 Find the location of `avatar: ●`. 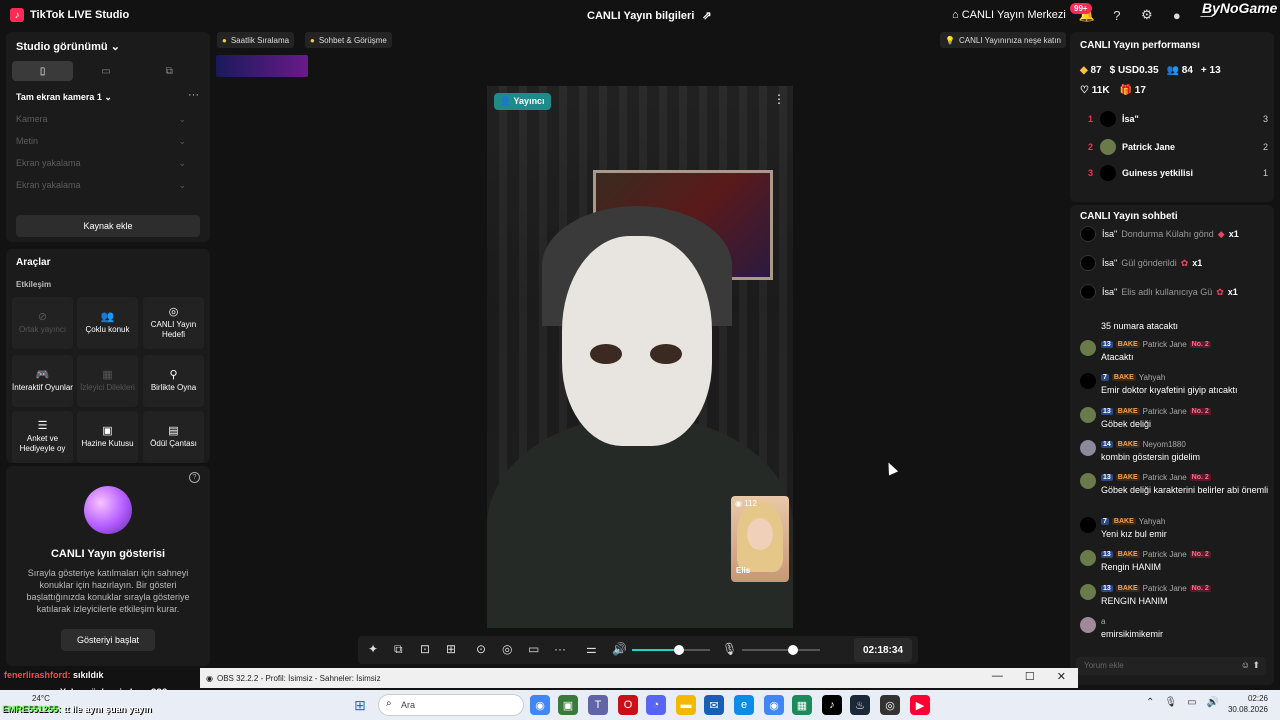

avatar: ● is located at coordinates (1177, 15).